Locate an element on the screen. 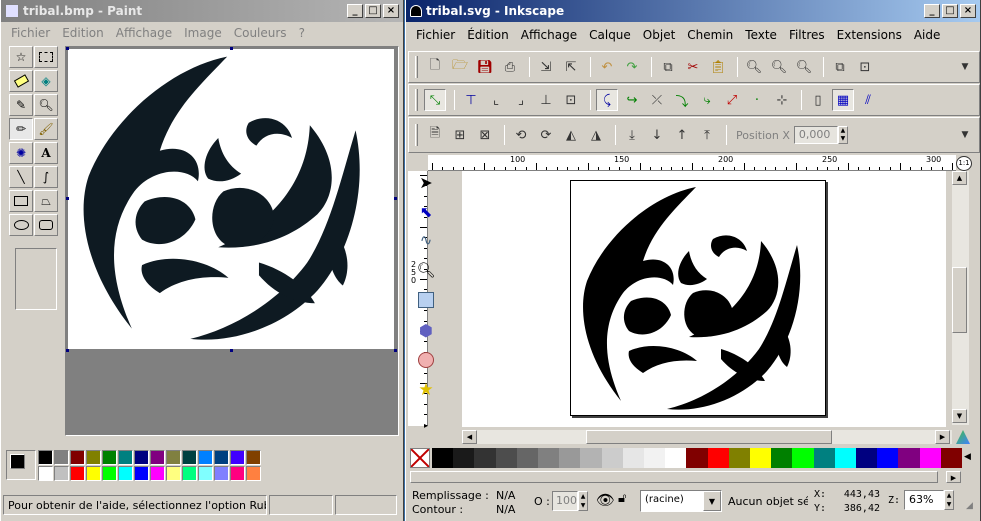  snap-intersection-icon: ⤫ is located at coordinates (657, 100).